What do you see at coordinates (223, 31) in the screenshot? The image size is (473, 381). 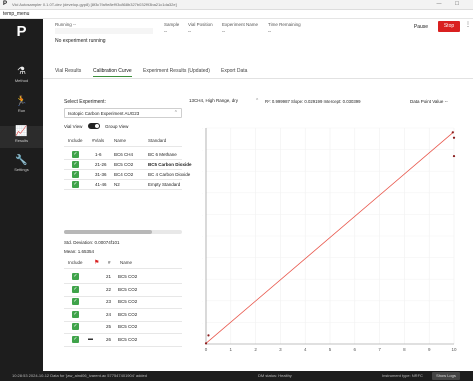 I see `experiment-name-value: --` at bounding box center [223, 31].